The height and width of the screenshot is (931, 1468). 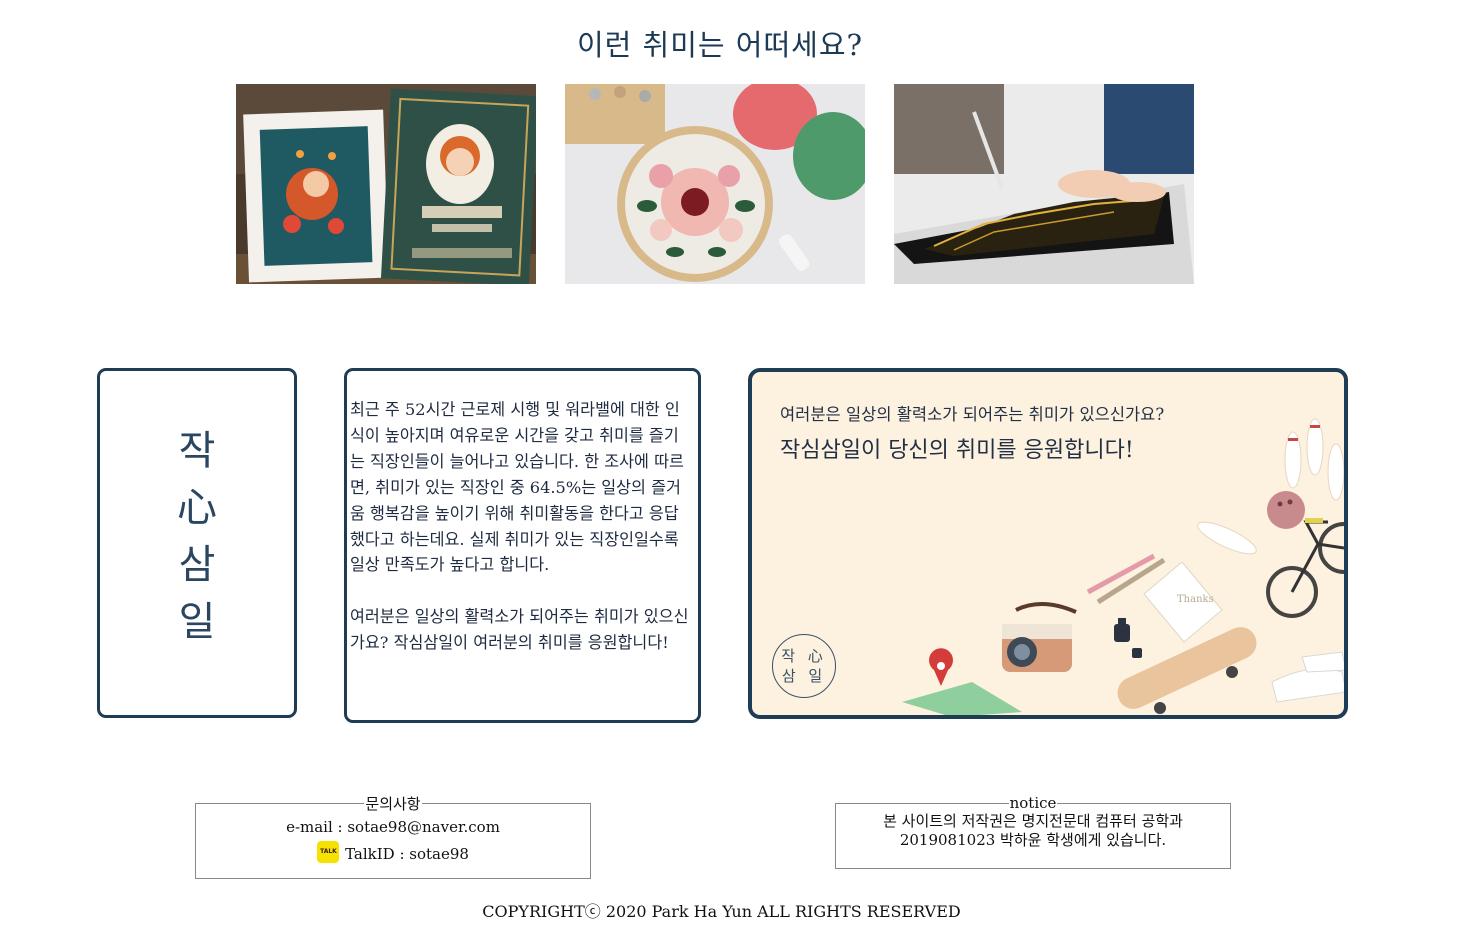 I want to click on kakaotalk-icon: TALK, so click(x=328, y=852).